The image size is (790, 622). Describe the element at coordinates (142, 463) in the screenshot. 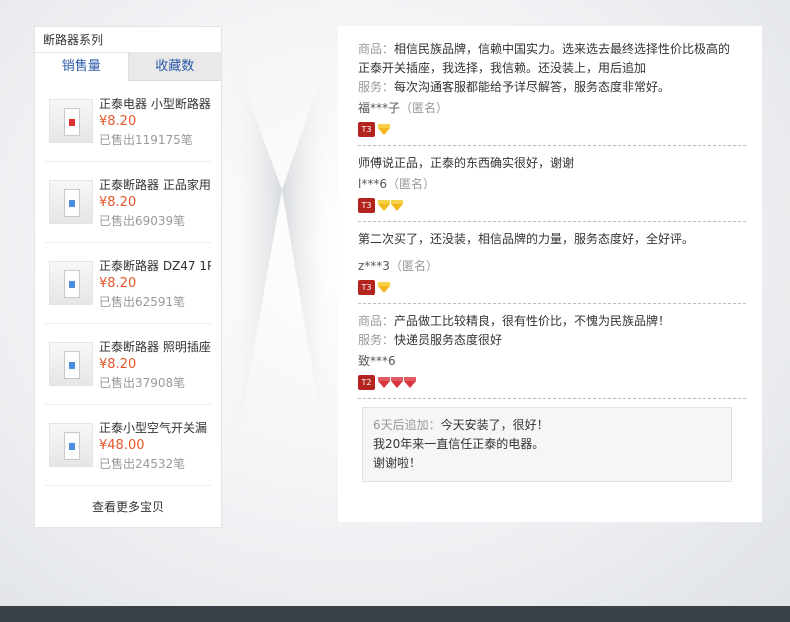

I see `product-sold-count: 已售出24532笔` at that location.